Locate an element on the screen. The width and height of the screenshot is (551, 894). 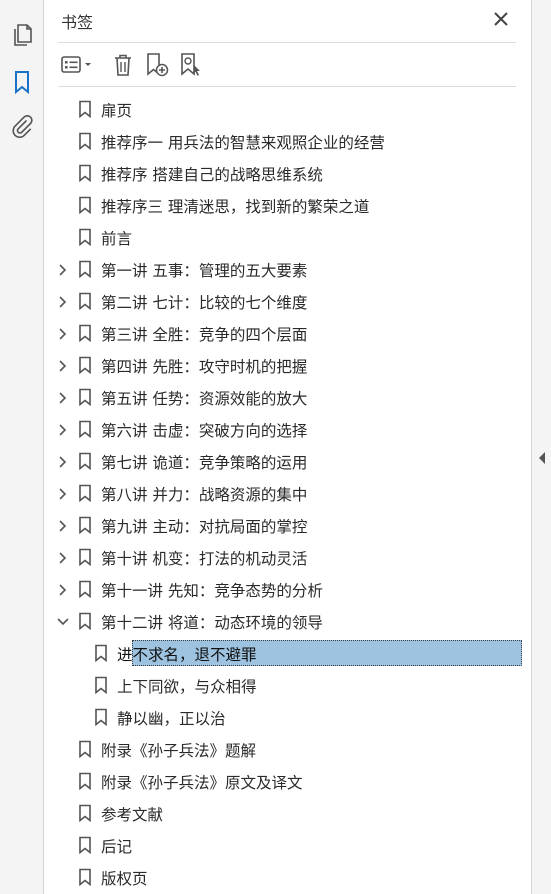
bookmark-item: 第二讲 七计：比较的七个维度 is located at coordinates (288, 301).